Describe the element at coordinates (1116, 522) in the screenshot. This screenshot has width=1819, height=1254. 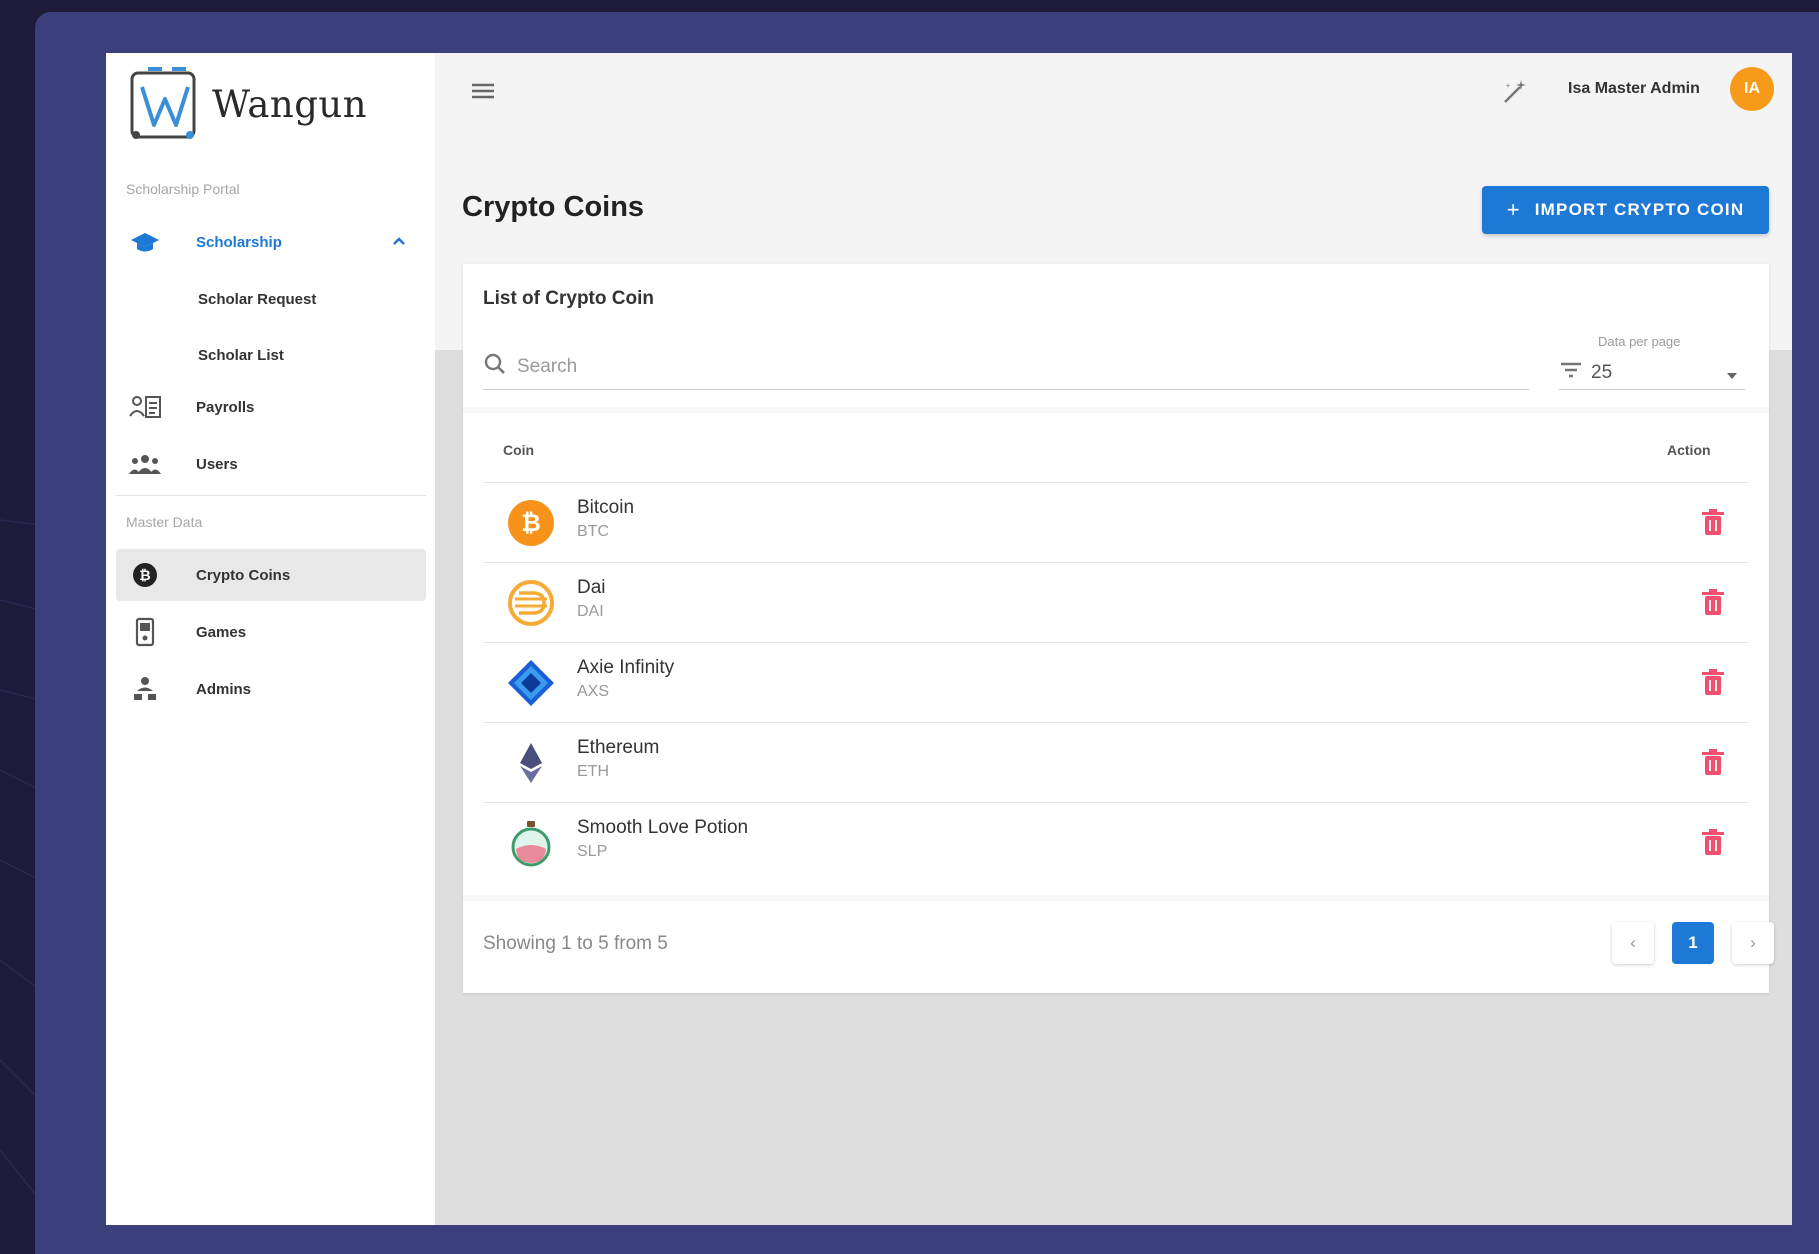
I see `table-row: ₿ Bitcoin BTC` at that location.